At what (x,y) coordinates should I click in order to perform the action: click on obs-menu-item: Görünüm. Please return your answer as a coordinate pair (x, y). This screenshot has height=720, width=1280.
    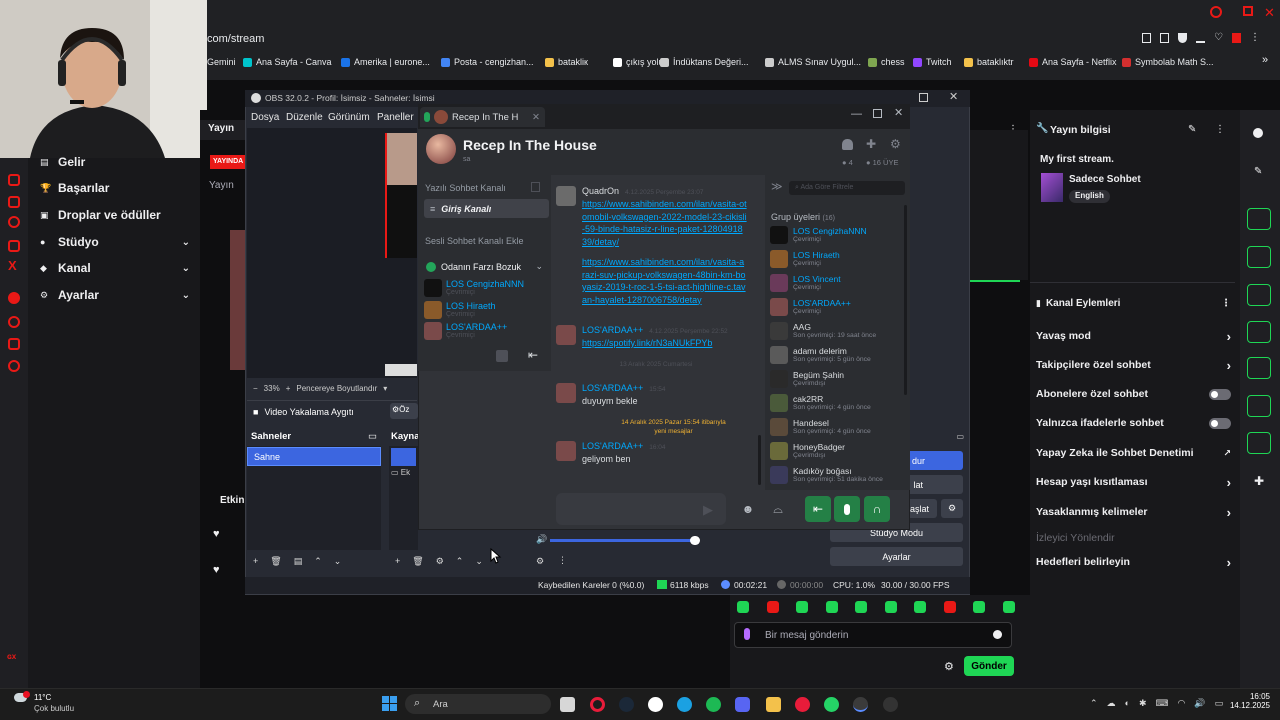
    Looking at the image, I should click on (349, 117).